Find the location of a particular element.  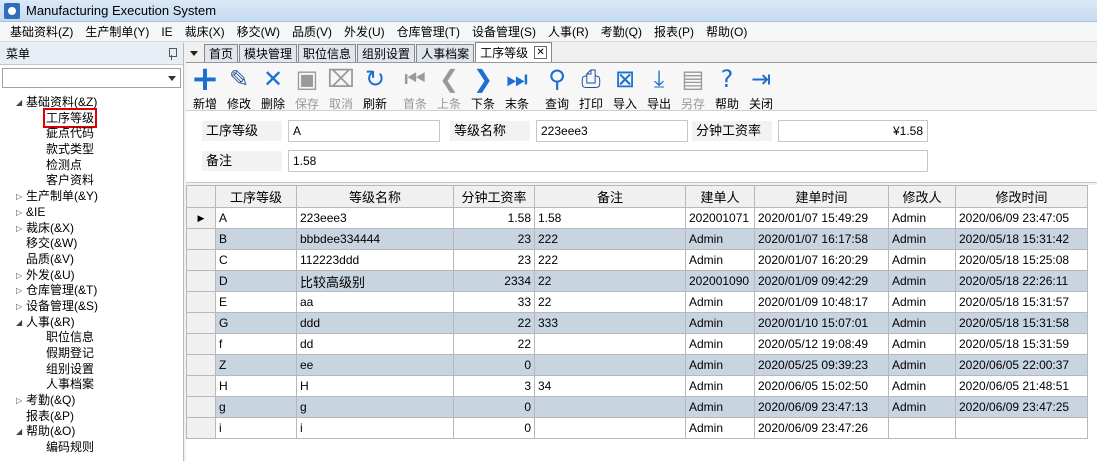

table-cell: 2020/01/07 16:17:58 is located at coordinates (821, 239).